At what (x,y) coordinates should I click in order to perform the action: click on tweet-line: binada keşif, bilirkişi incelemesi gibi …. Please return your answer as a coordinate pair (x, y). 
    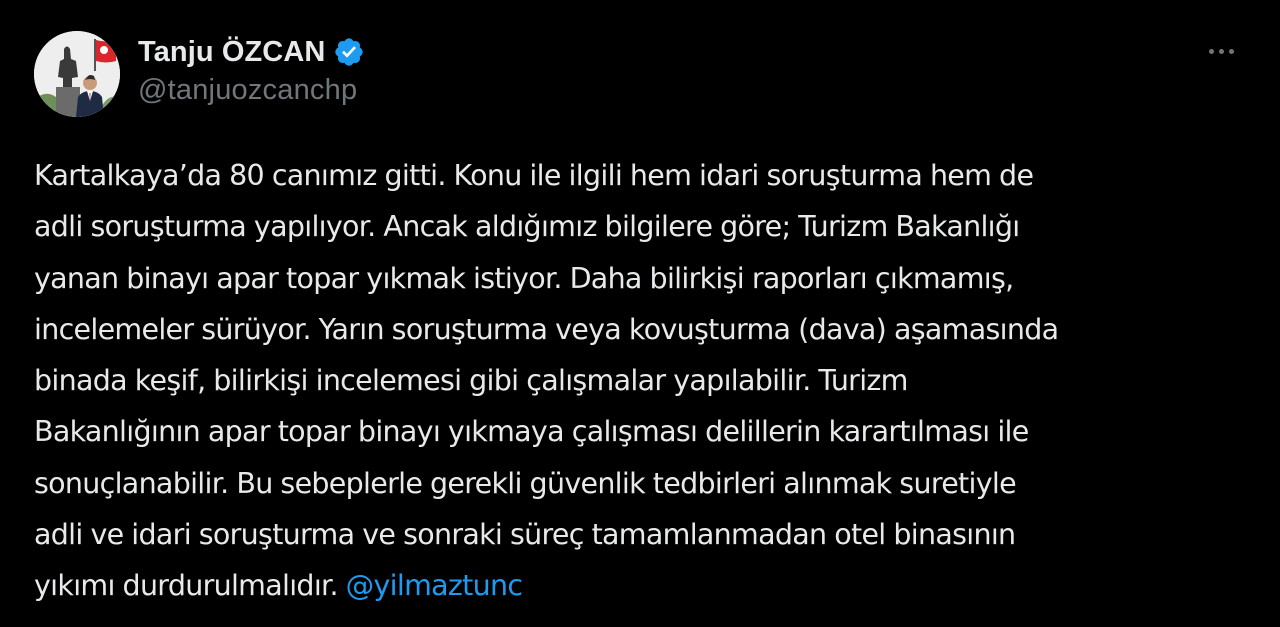
    Looking at the image, I should click on (471, 381).